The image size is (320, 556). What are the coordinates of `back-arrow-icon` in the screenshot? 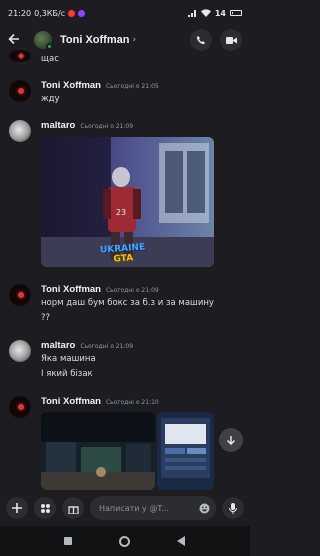 It's located at (18, 40).